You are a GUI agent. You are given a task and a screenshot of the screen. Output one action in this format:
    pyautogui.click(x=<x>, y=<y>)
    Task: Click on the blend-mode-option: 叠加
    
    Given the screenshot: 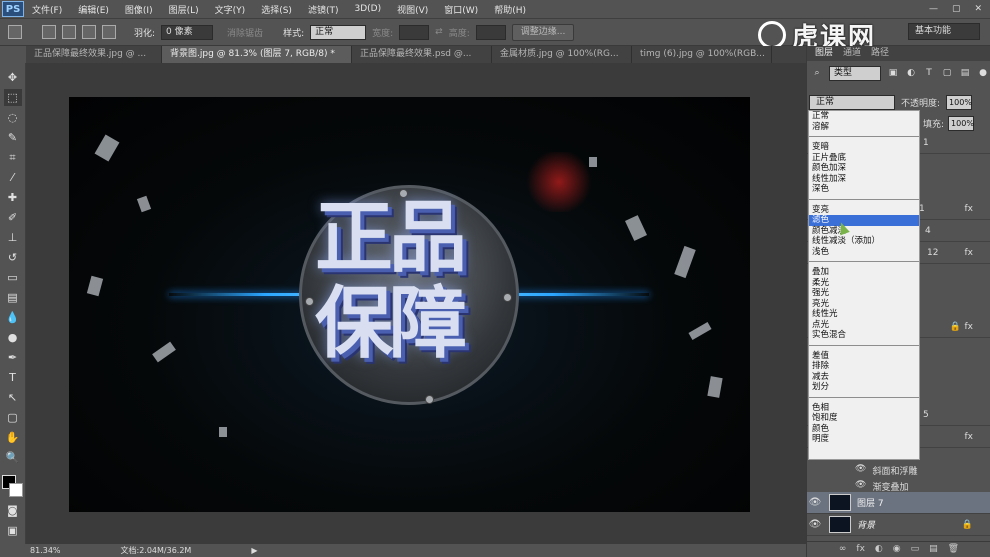 What is the action you would take?
    pyautogui.click(x=864, y=272)
    